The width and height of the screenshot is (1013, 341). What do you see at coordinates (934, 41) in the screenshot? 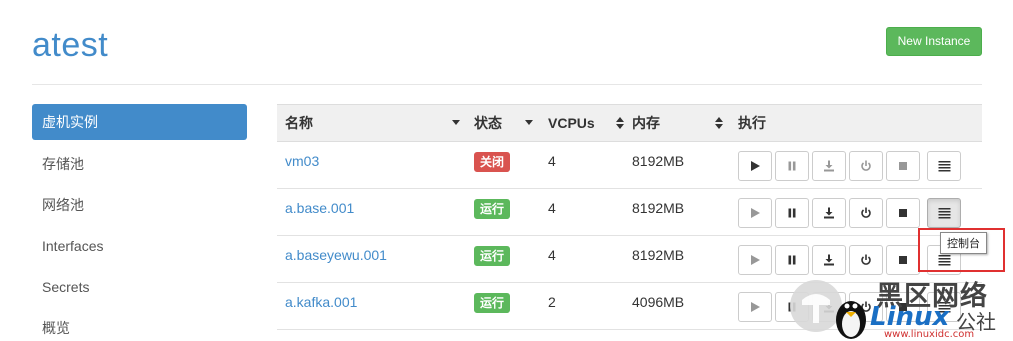
I see `new-instance-button: New Instance` at bounding box center [934, 41].